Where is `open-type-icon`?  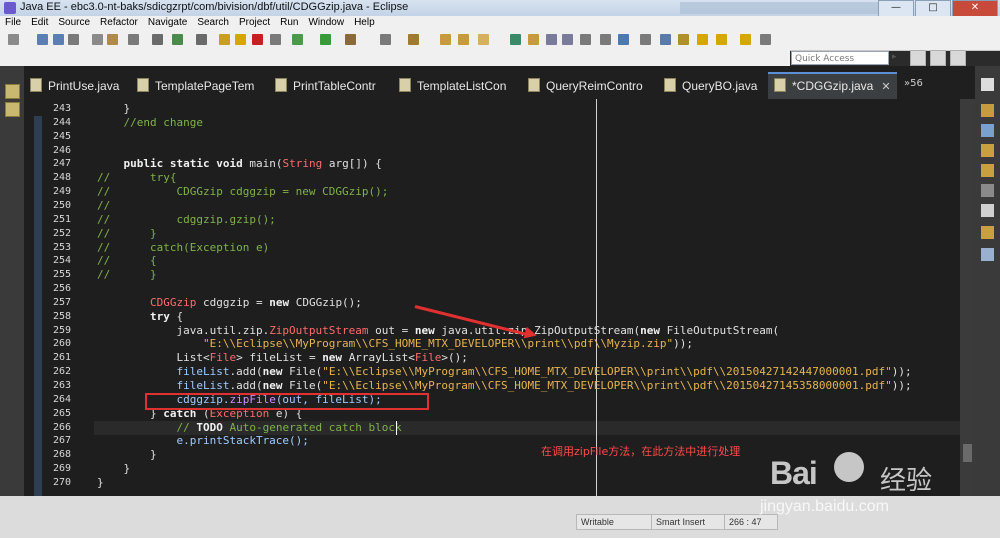
open-type-icon is located at coordinates (445, 39).